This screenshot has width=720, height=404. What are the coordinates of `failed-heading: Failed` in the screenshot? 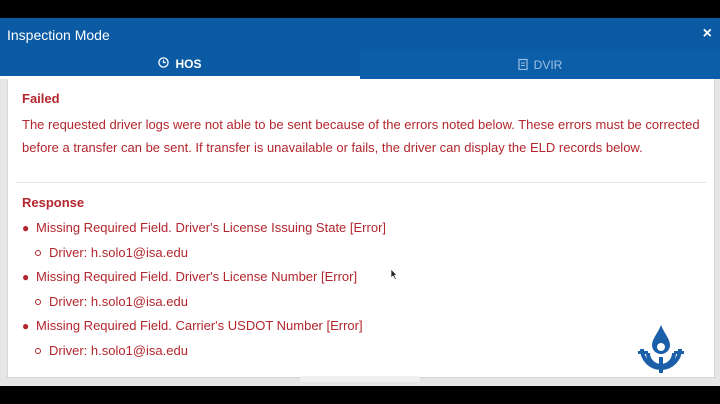 It's located at (41, 98).